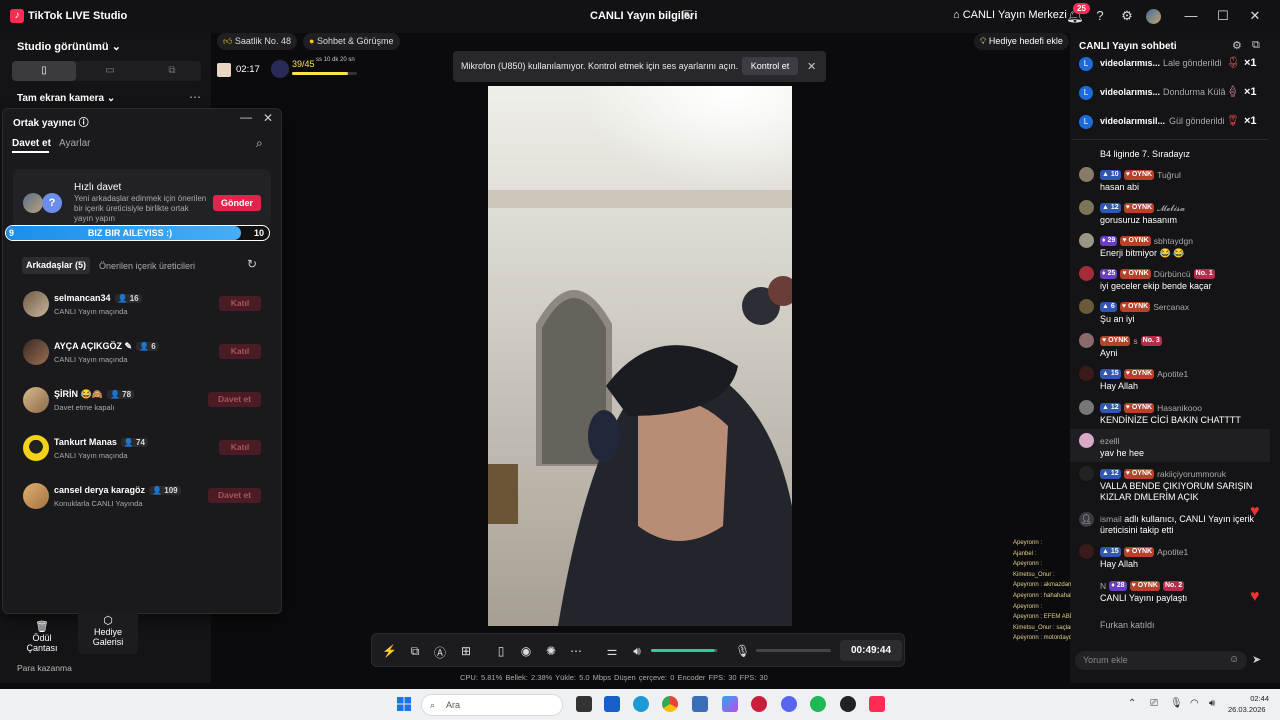 This screenshot has width=1280, height=720. Describe the element at coordinates (1117, 319) in the screenshot. I see `chat-message-text: Şu an iyi` at that location.